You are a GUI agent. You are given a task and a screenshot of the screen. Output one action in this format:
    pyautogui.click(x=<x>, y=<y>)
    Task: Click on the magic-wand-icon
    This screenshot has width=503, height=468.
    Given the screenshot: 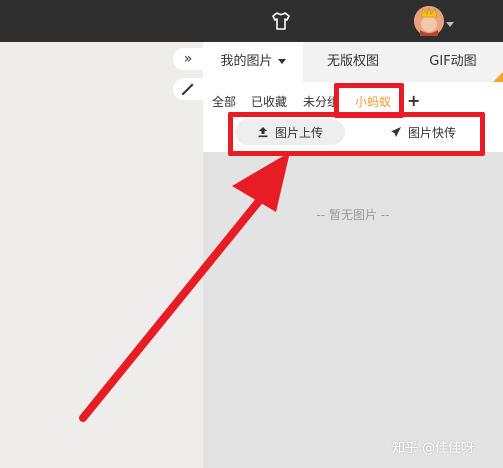 What is the action you would take?
    pyautogui.click(x=188, y=89)
    